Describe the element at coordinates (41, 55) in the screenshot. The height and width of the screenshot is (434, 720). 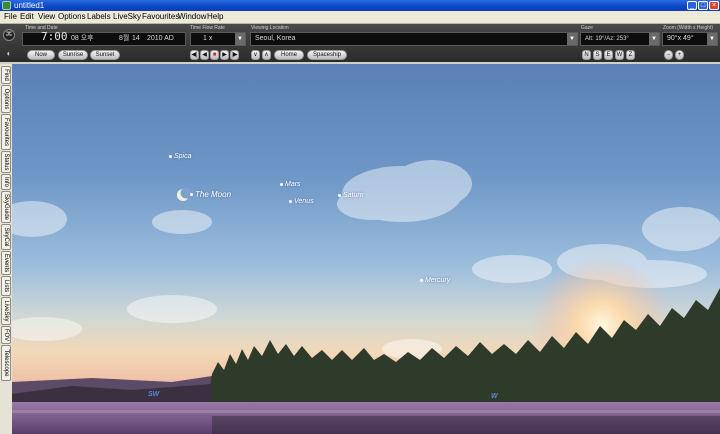
I see `now-button: Now` at that location.